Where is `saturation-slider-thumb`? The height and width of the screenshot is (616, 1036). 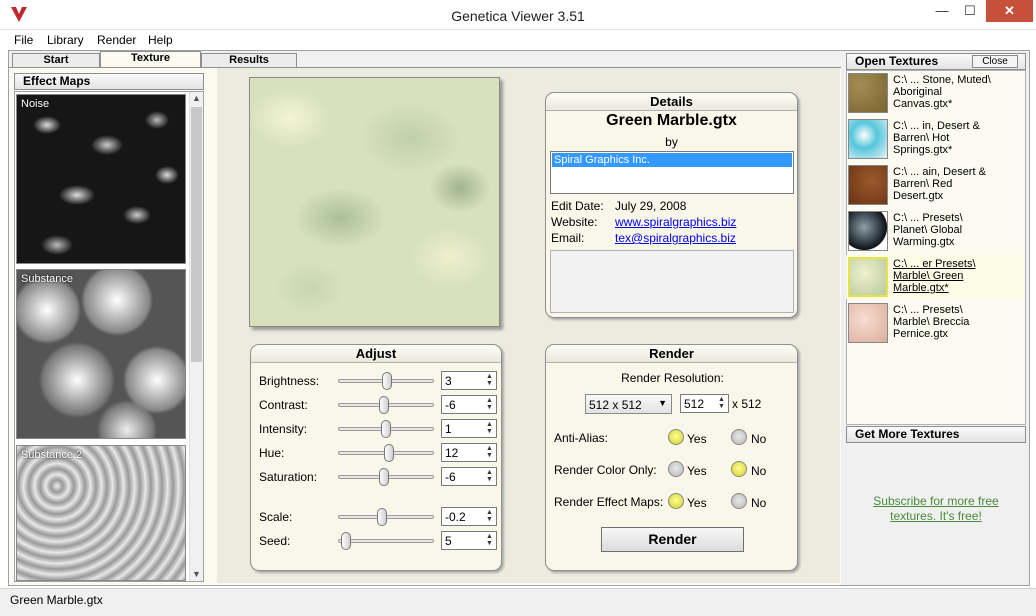
saturation-slider-thumb is located at coordinates (384, 477).